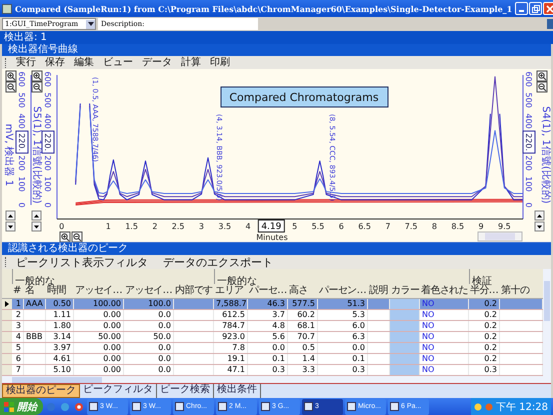 The image size is (553, 415). I want to click on x-tick-label: 0, so click(61, 226).